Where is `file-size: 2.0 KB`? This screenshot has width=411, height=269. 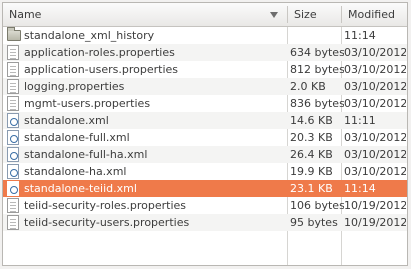
file-size: 2.0 KB is located at coordinates (308, 86).